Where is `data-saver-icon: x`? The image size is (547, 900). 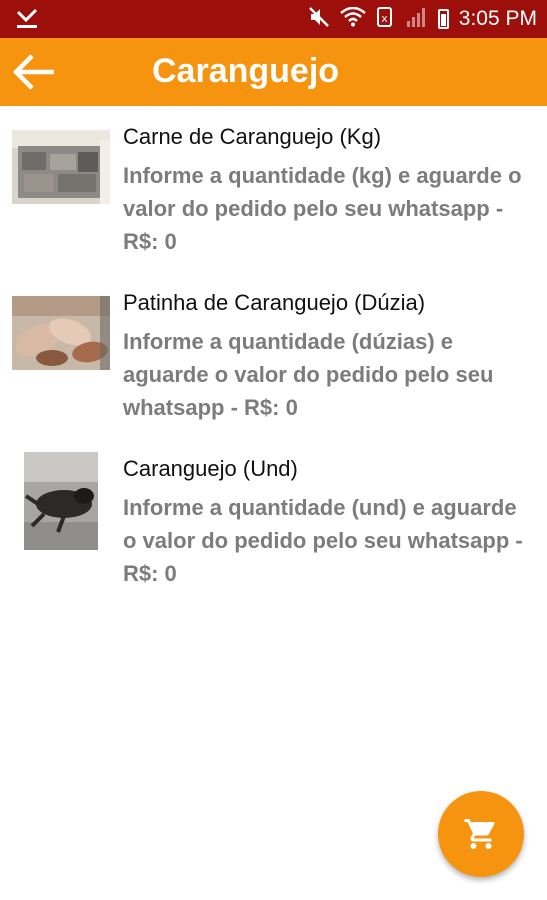 data-saver-icon: x is located at coordinates (386, 19).